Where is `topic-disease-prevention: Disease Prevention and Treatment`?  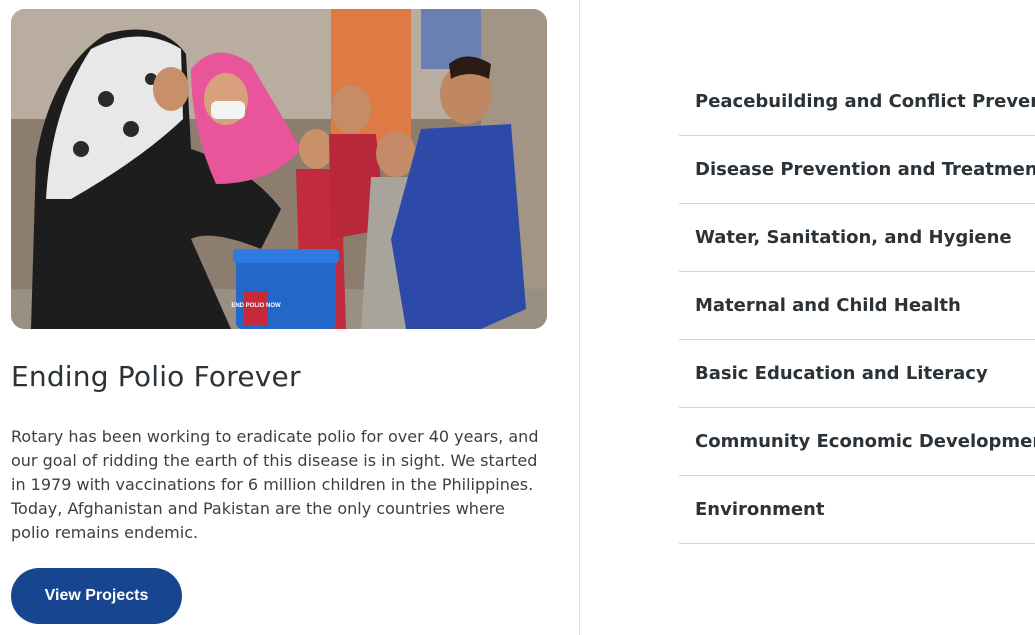
topic-disease-prevention: Disease Prevention and Treatment is located at coordinates (857, 170).